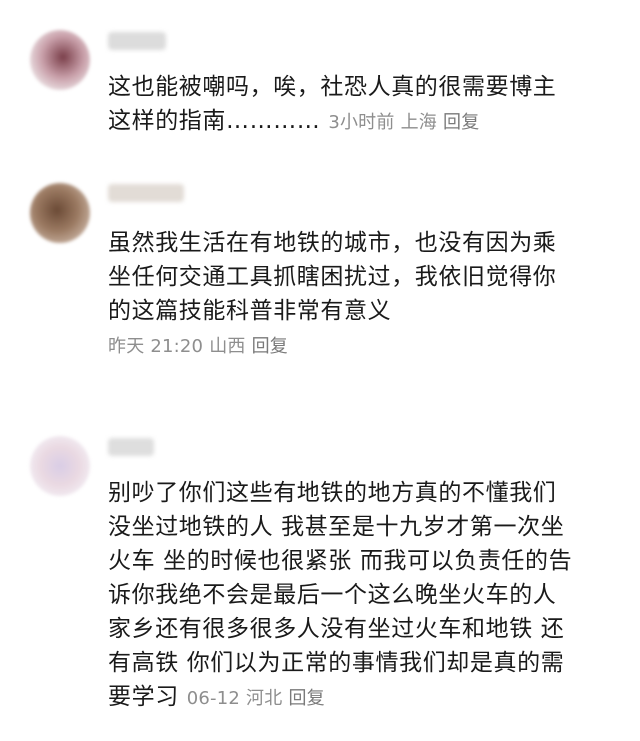  Describe the element at coordinates (332, 87) in the screenshot. I see `comment-text-line: 这也能被嘲吗，唉，社恐人真的很需要博主` at that location.